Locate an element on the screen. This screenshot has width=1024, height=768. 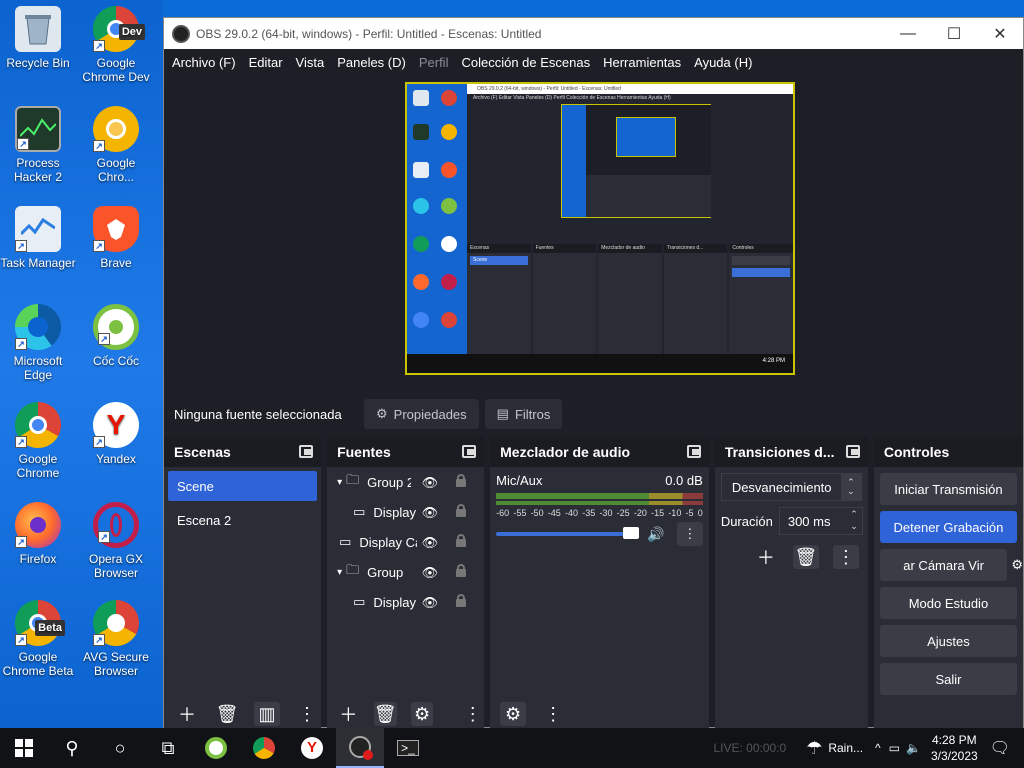
weather-umbrella-icon: ☂ is located at coordinates (814, 748).